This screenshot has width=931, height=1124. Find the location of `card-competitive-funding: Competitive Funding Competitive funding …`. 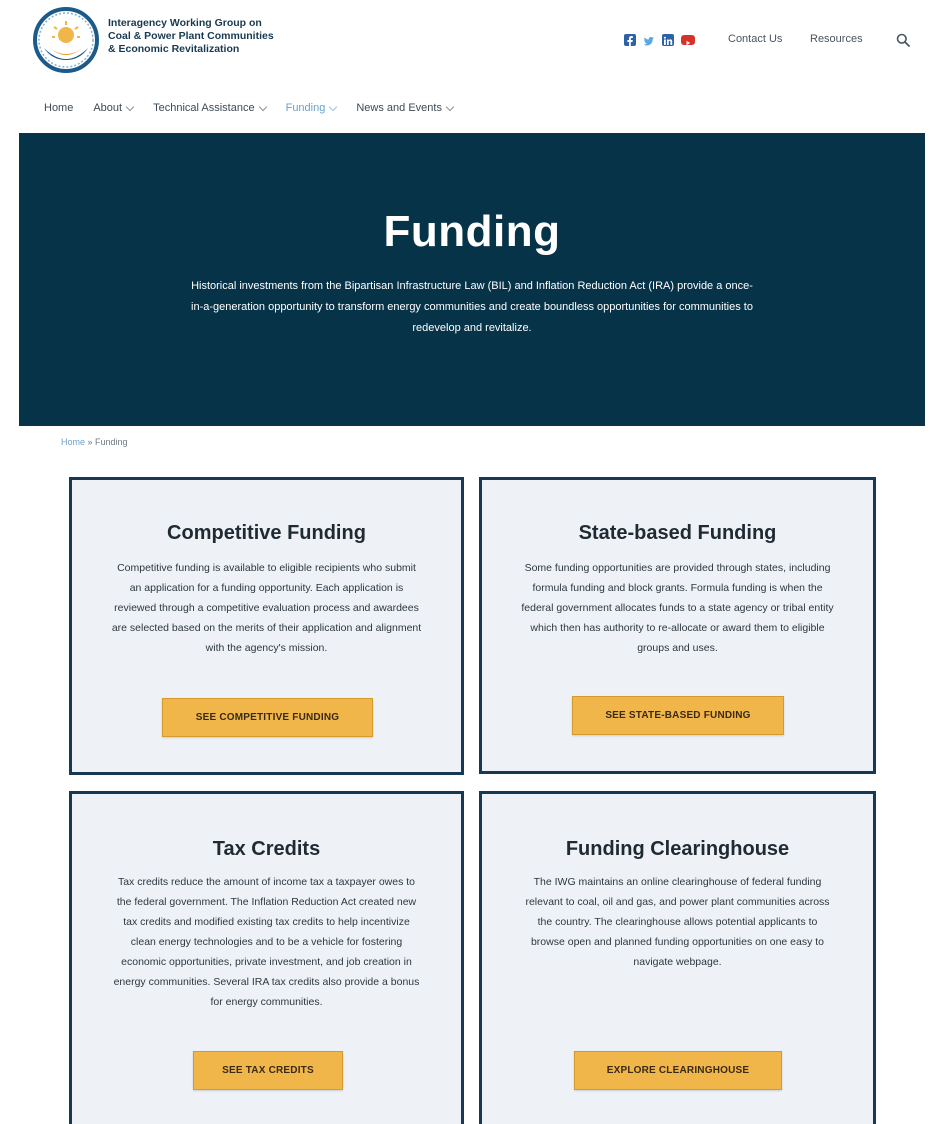

card-competitive-funding: Competitive Funding Competitive funding … is located at coordinates (266, 626).